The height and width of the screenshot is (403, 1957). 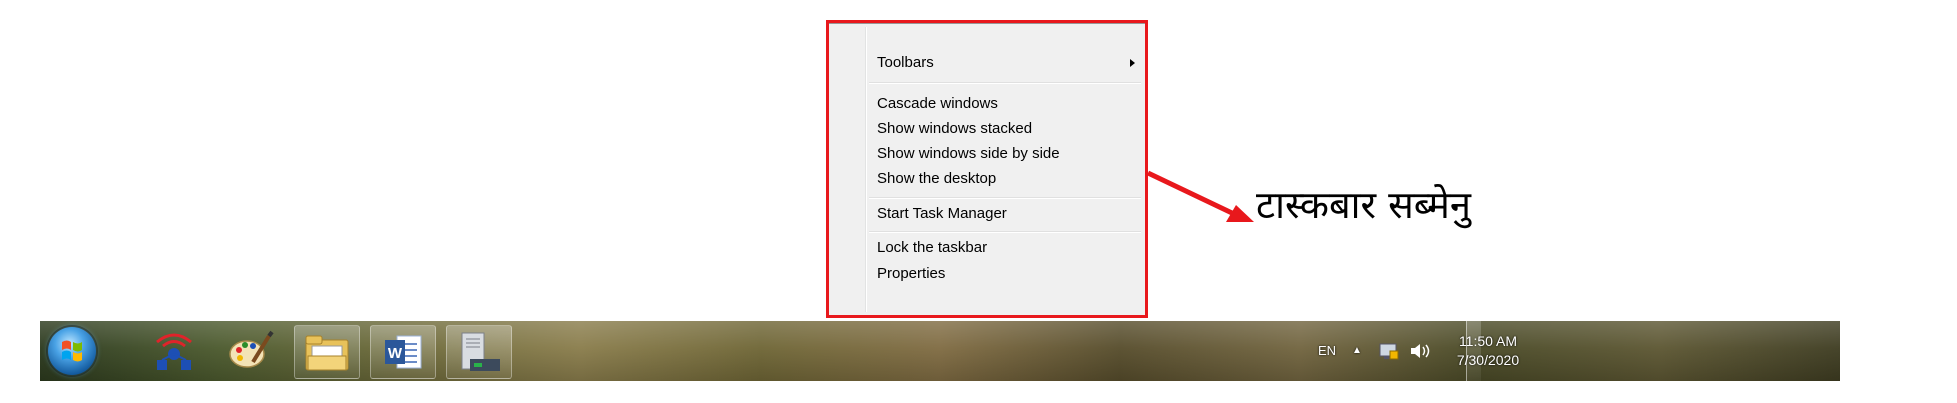 I want to click on language-indicator: EN, so click(x=1327, y=350).